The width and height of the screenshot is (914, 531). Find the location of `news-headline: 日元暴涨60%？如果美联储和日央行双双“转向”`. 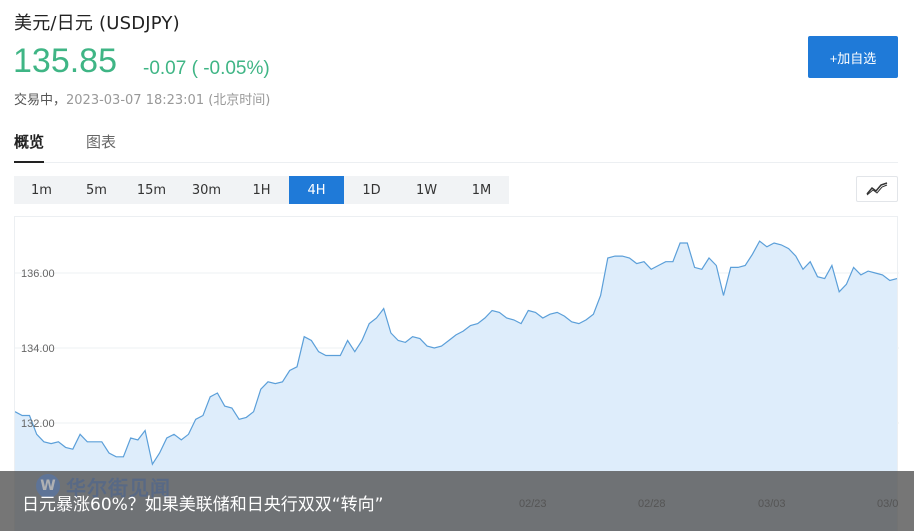

news-headline: 日元暴涨60%？如果美联储和日央行双双“转向” is located at coordinates (202, 502).